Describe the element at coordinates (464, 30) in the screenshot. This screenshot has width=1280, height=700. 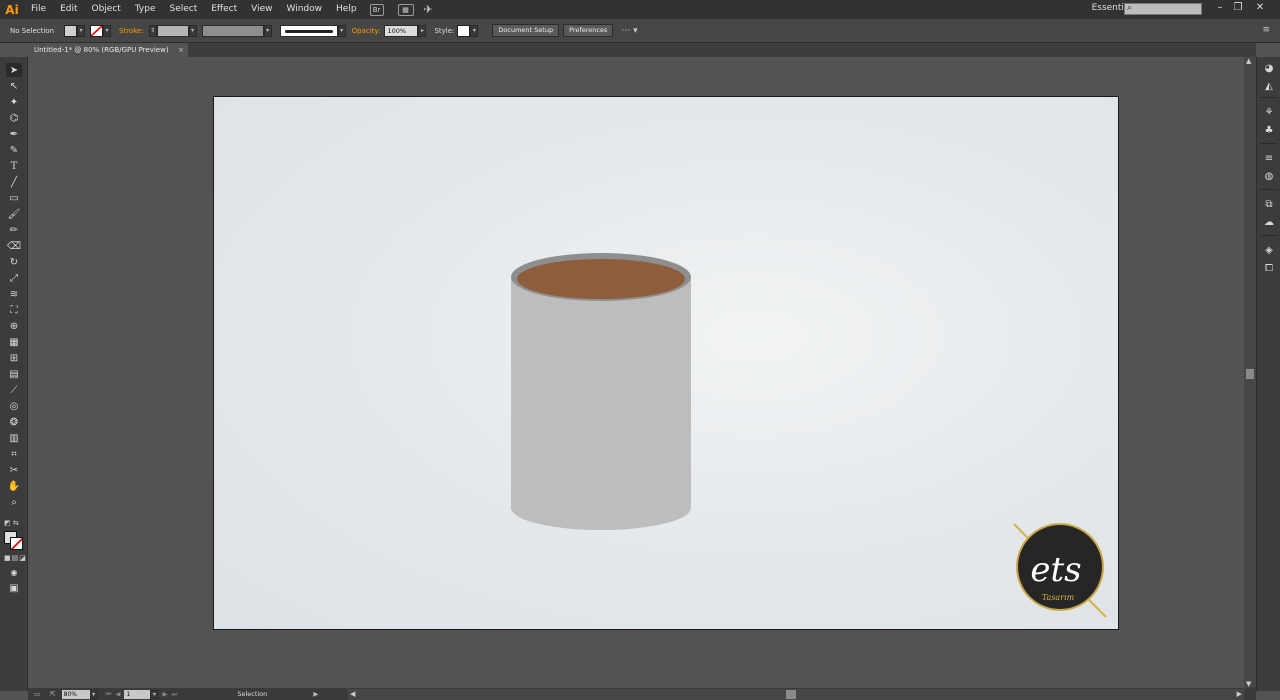
I see `graphic-style-swatch` at that location.